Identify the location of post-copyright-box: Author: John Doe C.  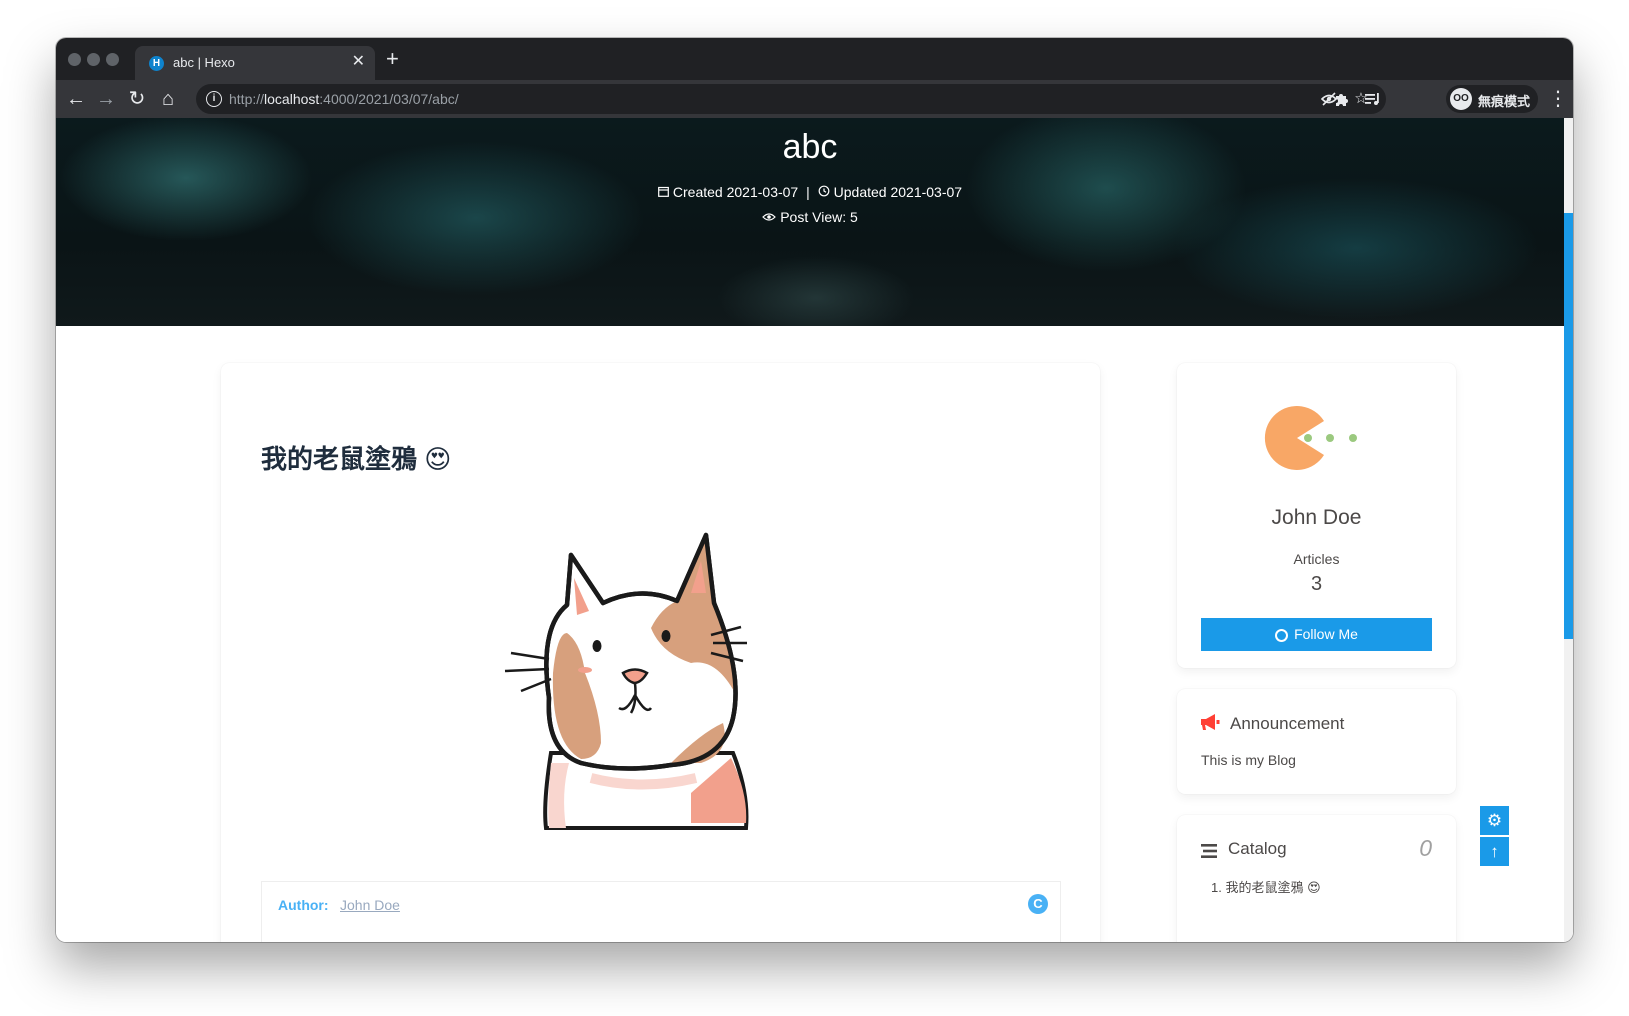
(661, 911).